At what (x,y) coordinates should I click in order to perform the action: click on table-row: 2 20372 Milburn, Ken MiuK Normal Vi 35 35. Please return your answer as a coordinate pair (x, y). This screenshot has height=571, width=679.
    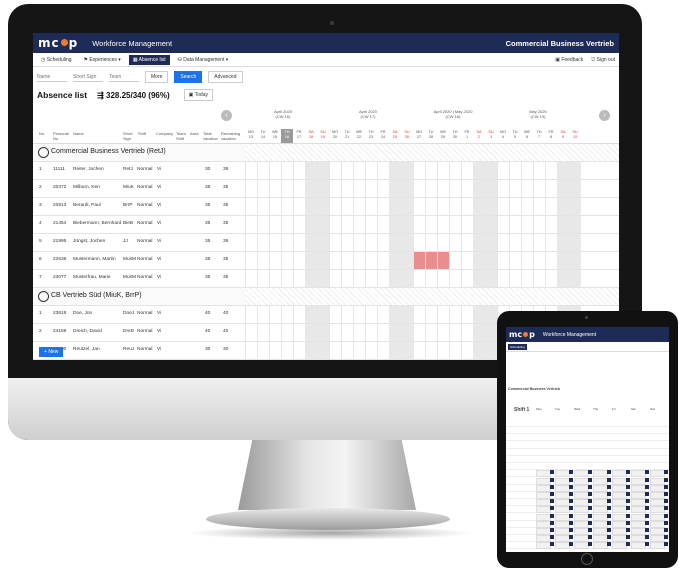
    Looking at the image, I should click on (326, 189).